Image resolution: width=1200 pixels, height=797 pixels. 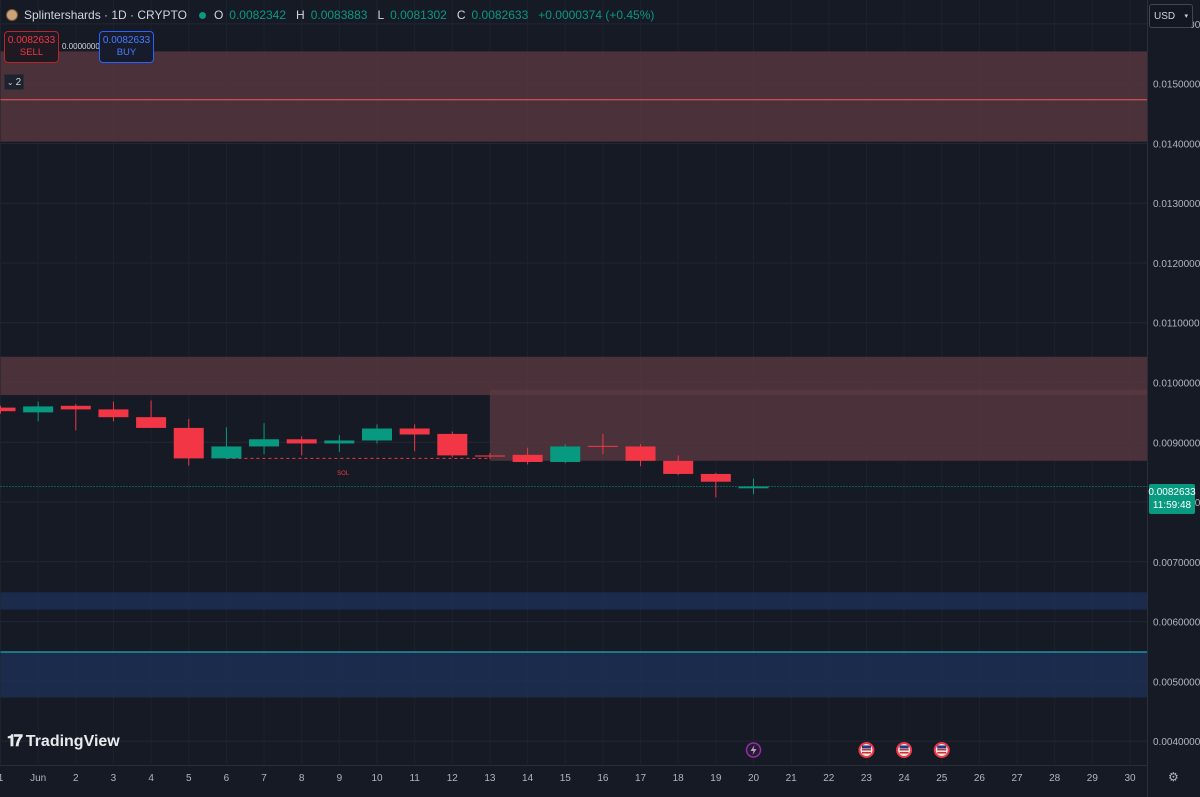 I want to click on price-tick-label: 0.0090000, so click(x=1176, y=443).